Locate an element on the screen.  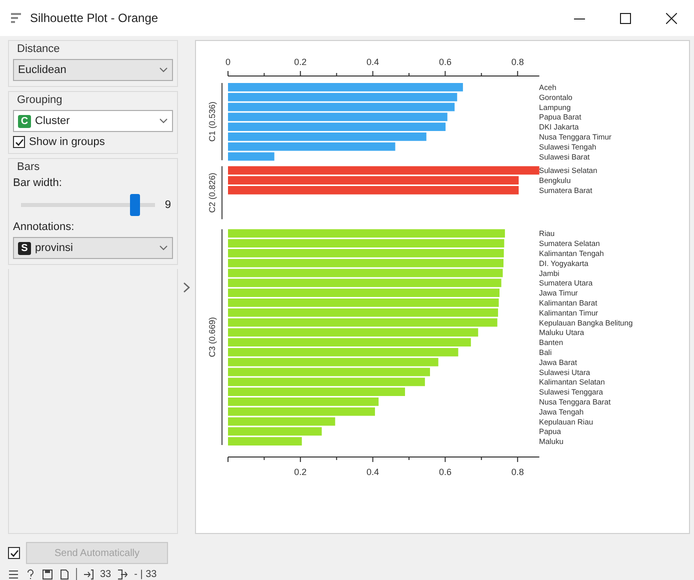
slider-handle is located at coordinates (135, 205).